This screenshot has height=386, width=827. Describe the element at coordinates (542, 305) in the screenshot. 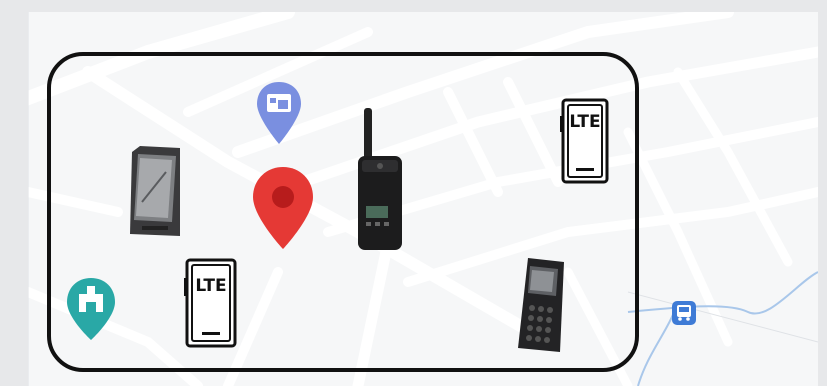

I see `feature-phone-icon` at that location.